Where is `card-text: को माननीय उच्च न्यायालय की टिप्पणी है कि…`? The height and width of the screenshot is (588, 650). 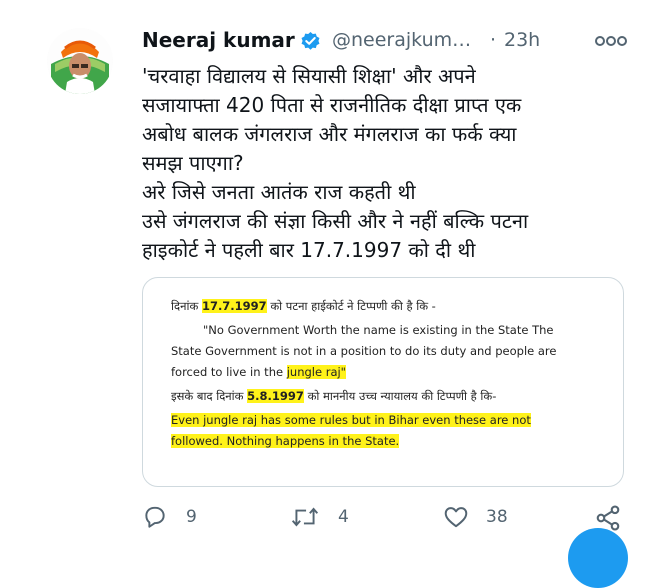 card-text: को माननीय उच्च न्यायालय की टिप्पणी है कि… is located at coordinates (402, 396).